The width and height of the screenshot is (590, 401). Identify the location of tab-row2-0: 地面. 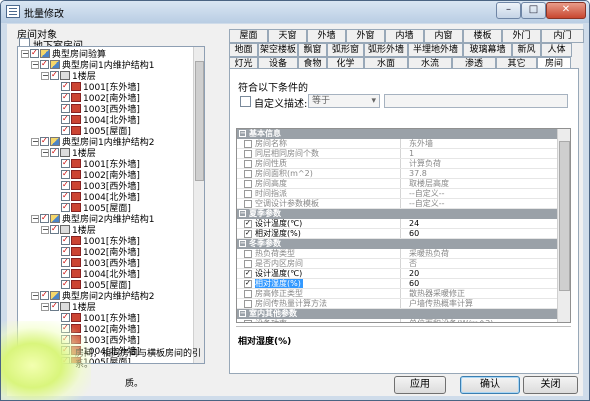
(243, 50).